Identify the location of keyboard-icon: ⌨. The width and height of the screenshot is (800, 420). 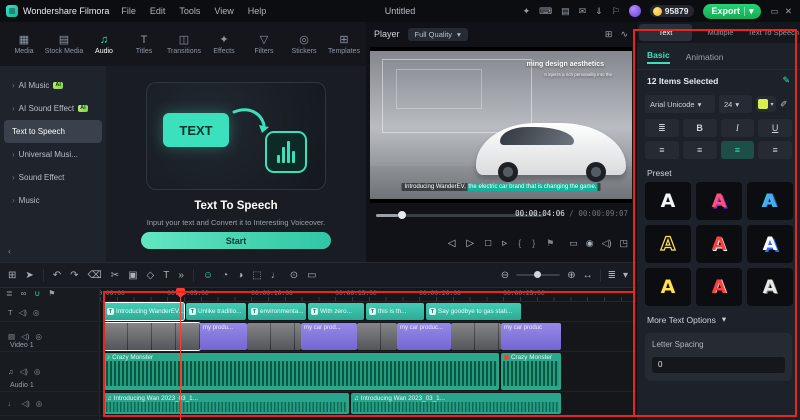
(545, 11).